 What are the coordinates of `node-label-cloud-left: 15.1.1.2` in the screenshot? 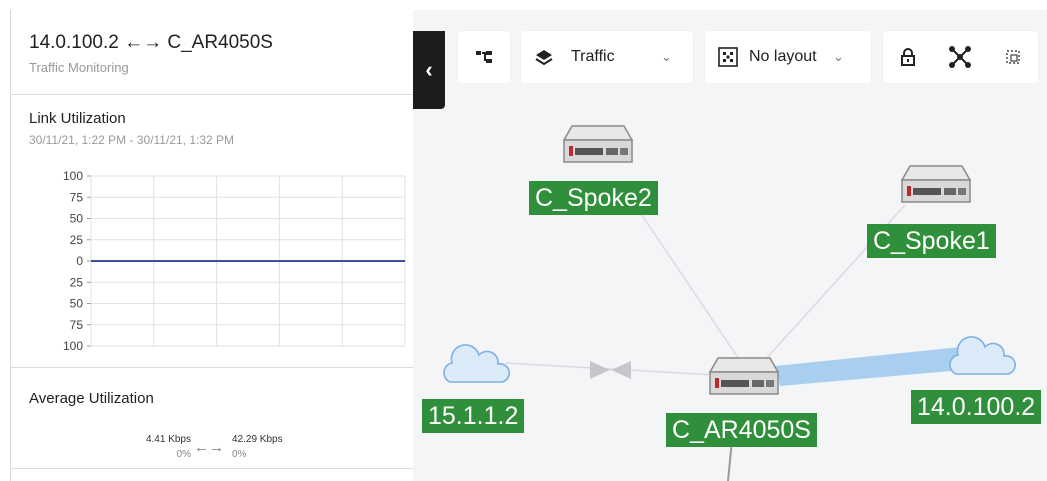 It's located at (473, 416).